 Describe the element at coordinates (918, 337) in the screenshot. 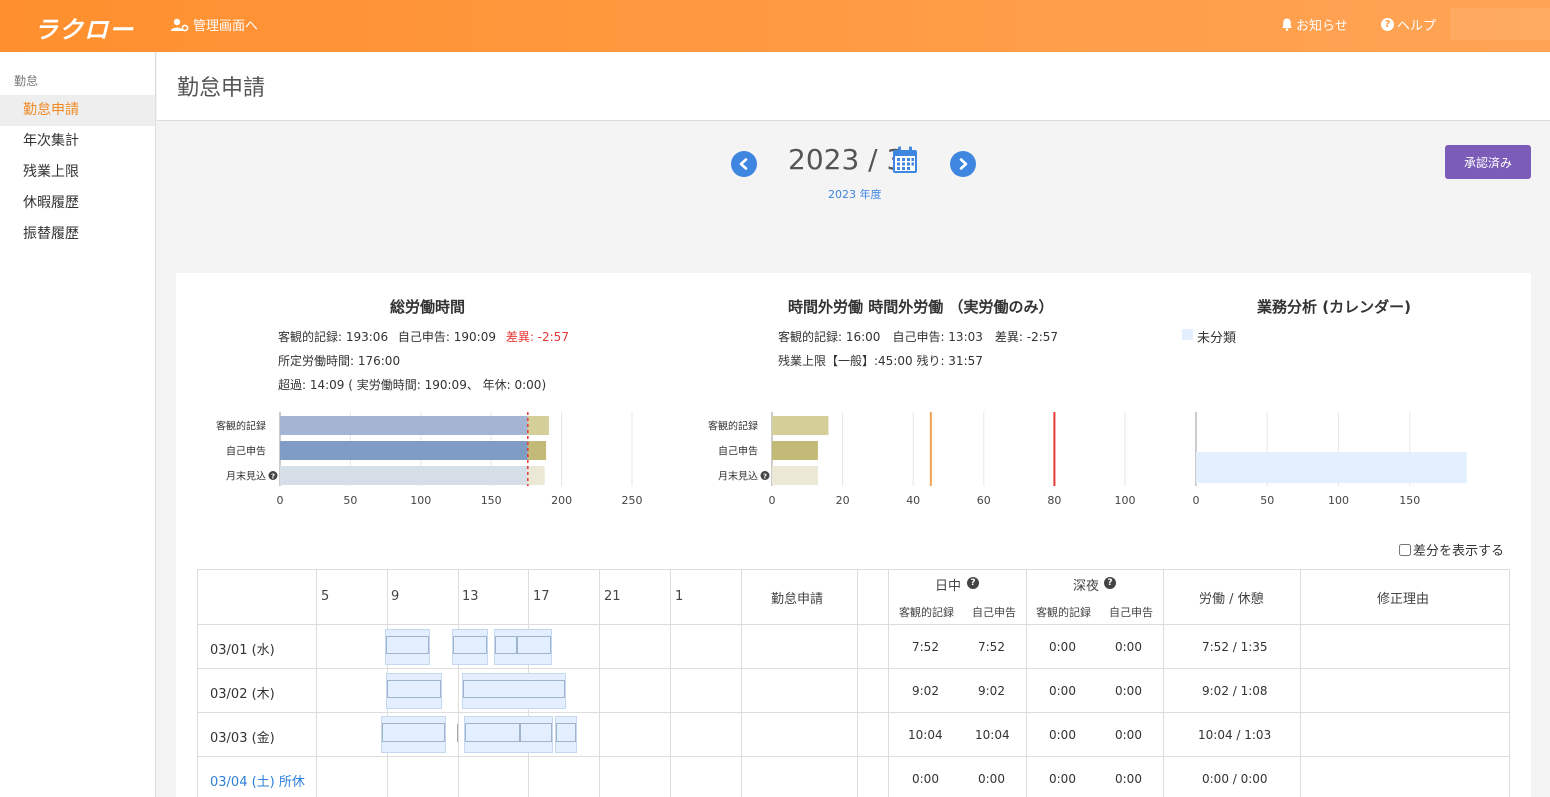

I see `overtime-line1: 客観的記録: 16:00 自己申告: 13:03 差異: -2:57` at that location.